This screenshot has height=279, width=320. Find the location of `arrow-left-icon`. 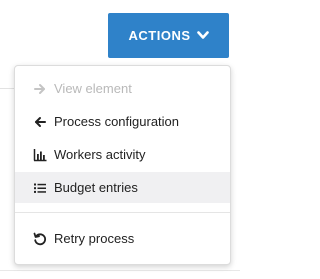

arrow-left-icon is located at coordinates (40, 122).